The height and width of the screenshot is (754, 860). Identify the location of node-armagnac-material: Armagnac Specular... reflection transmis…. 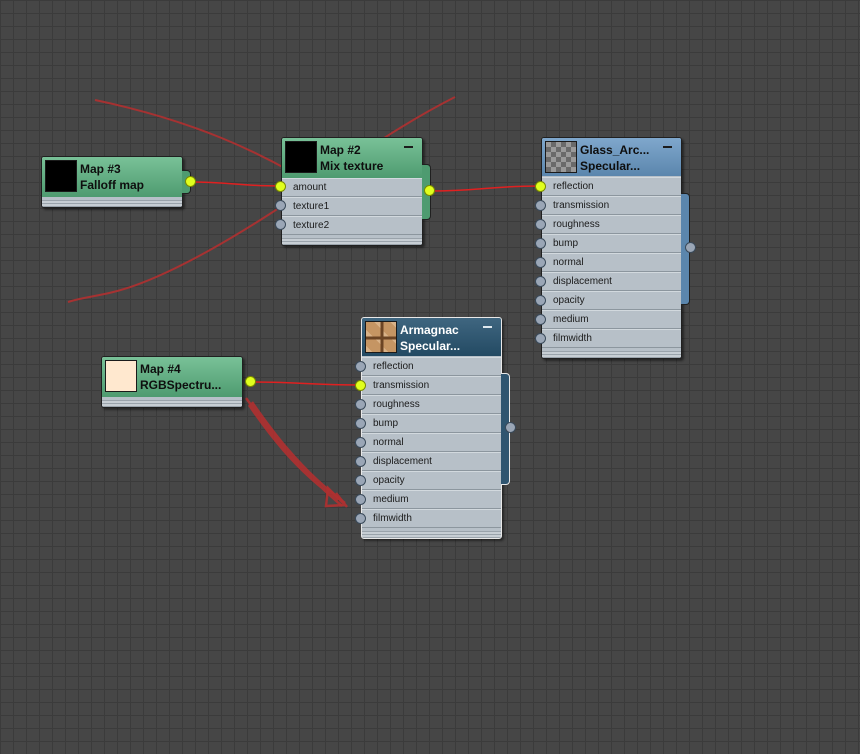
(431, 428).